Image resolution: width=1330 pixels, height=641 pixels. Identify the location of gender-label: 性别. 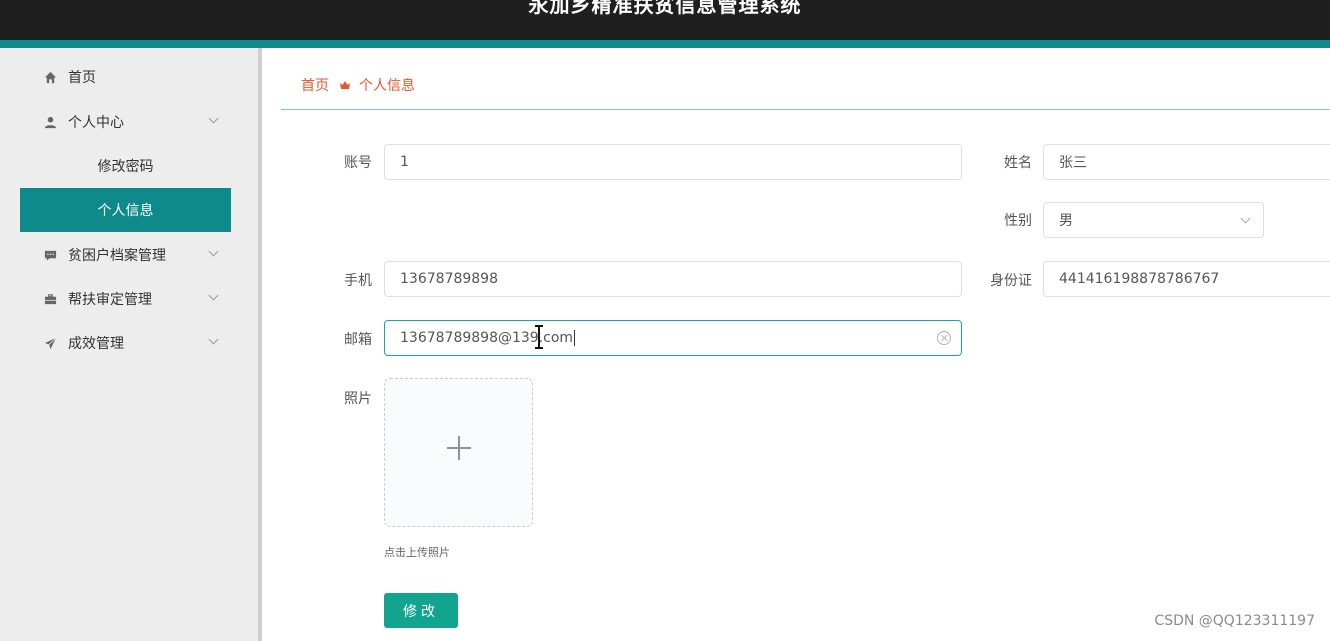
(1018, 221).